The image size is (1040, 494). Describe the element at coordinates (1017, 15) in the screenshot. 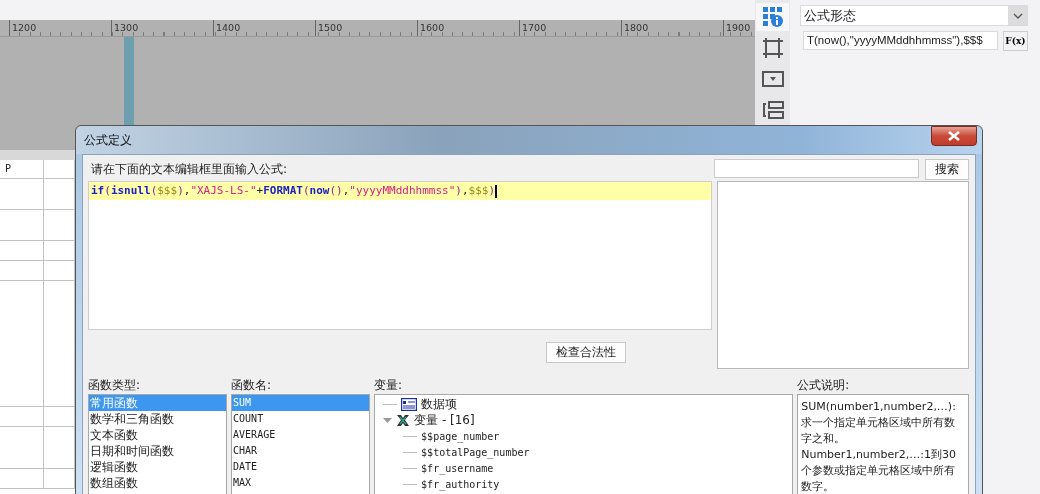

I see `caret-icon` at that location.